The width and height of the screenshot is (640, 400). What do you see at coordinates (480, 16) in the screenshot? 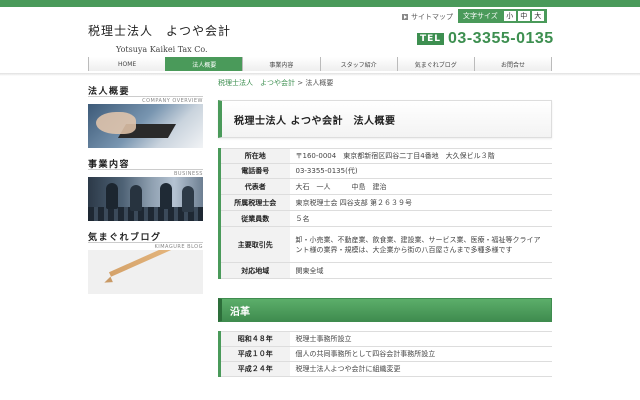
I see `font-size-label: 文字サイズ` at bounding box center [480, 16].